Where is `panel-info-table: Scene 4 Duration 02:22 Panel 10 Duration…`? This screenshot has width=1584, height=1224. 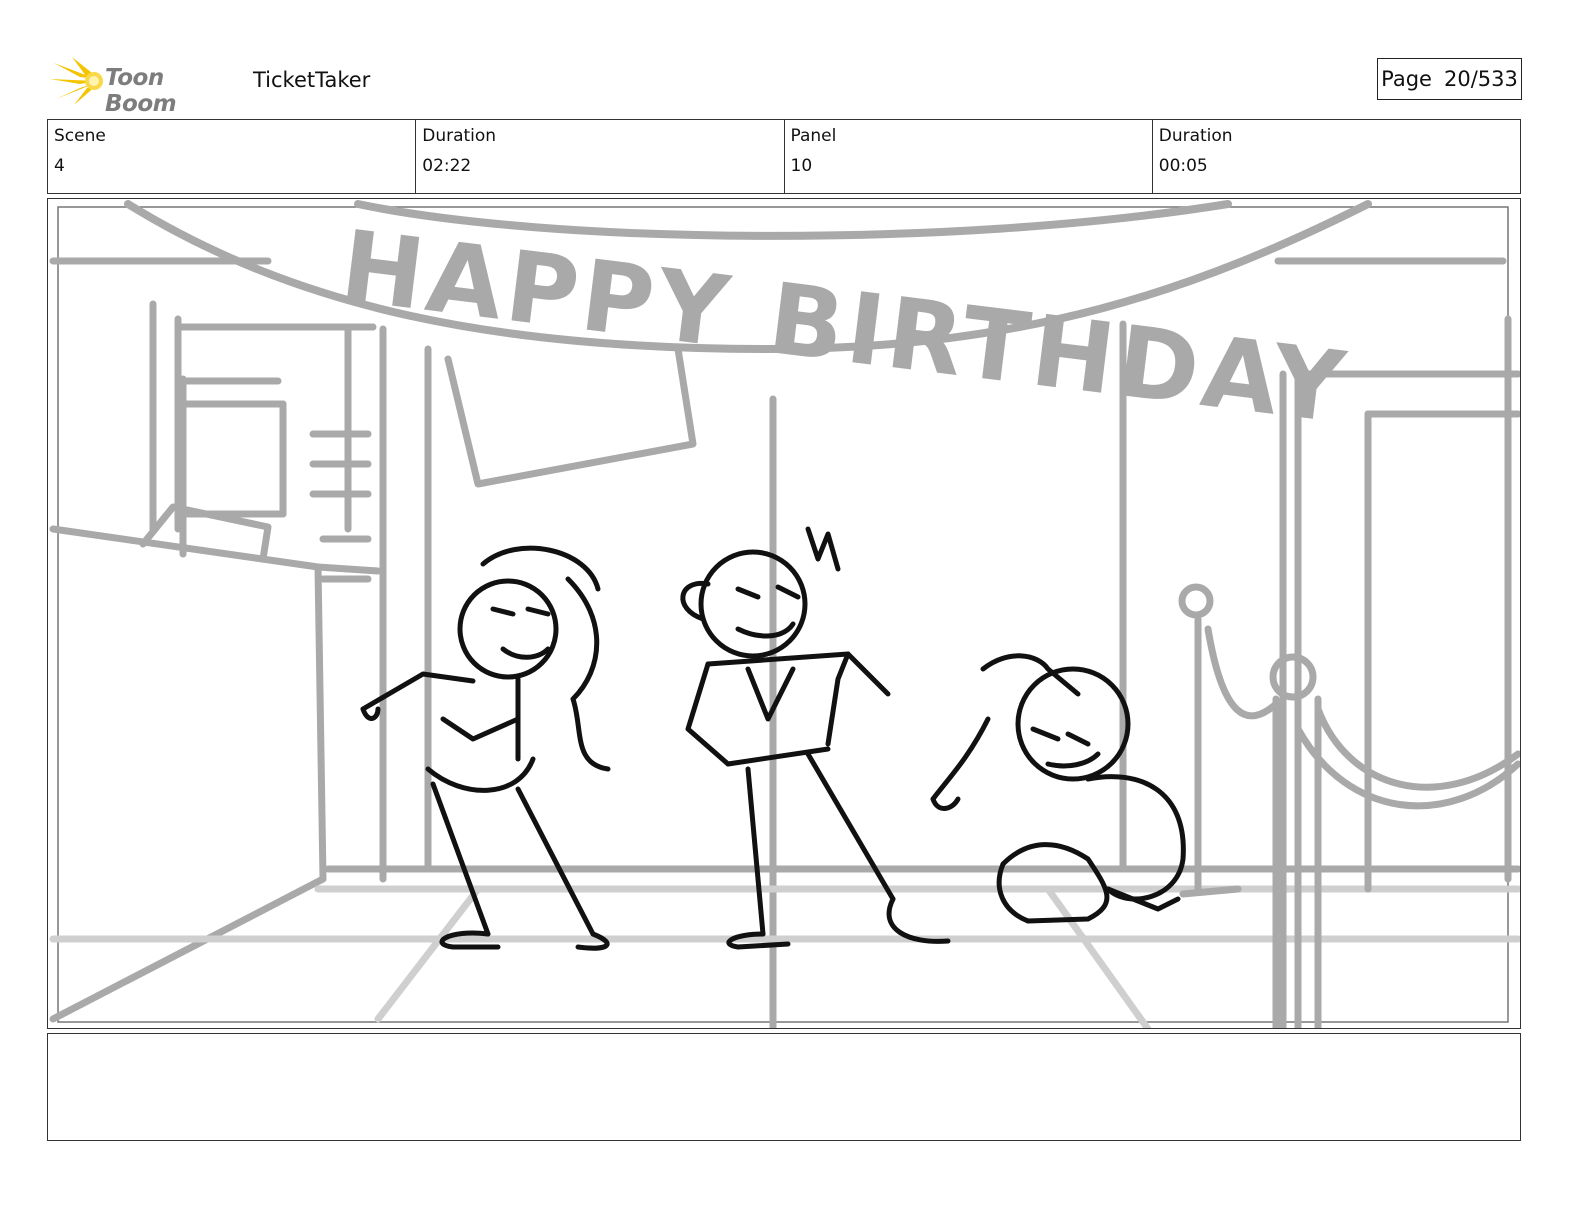
panel-info-table: Scene 4 Duration 02:22 Panel 10 Duration… is located at coordinates (784, 156).